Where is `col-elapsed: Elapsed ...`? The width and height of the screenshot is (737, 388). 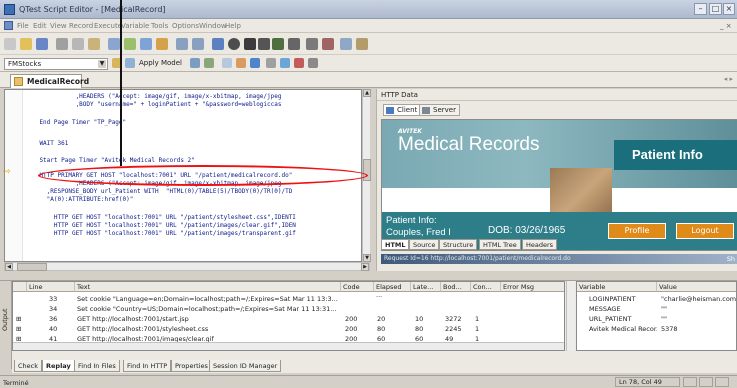
col-elapsed: Elapsed ... is located at coordinates (392, 290).